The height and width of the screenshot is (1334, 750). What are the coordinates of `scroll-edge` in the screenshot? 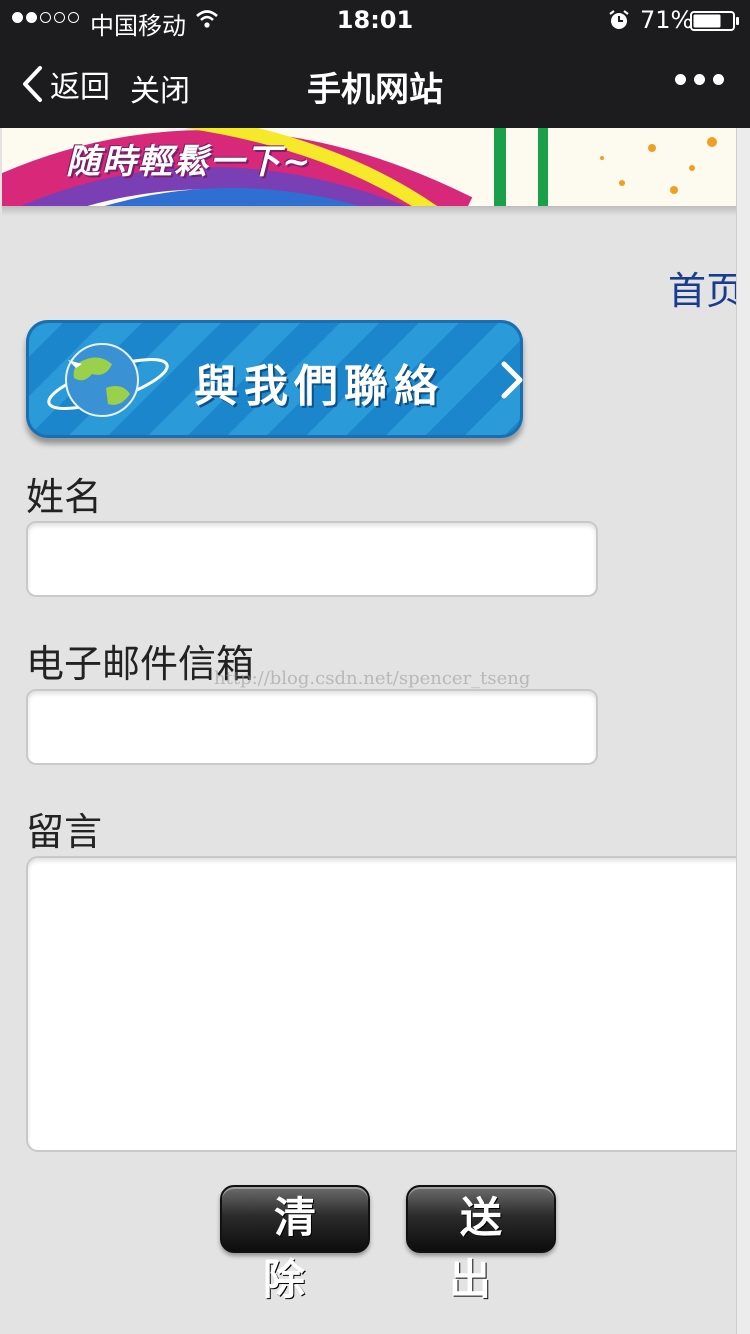 It's located at (743, 731).